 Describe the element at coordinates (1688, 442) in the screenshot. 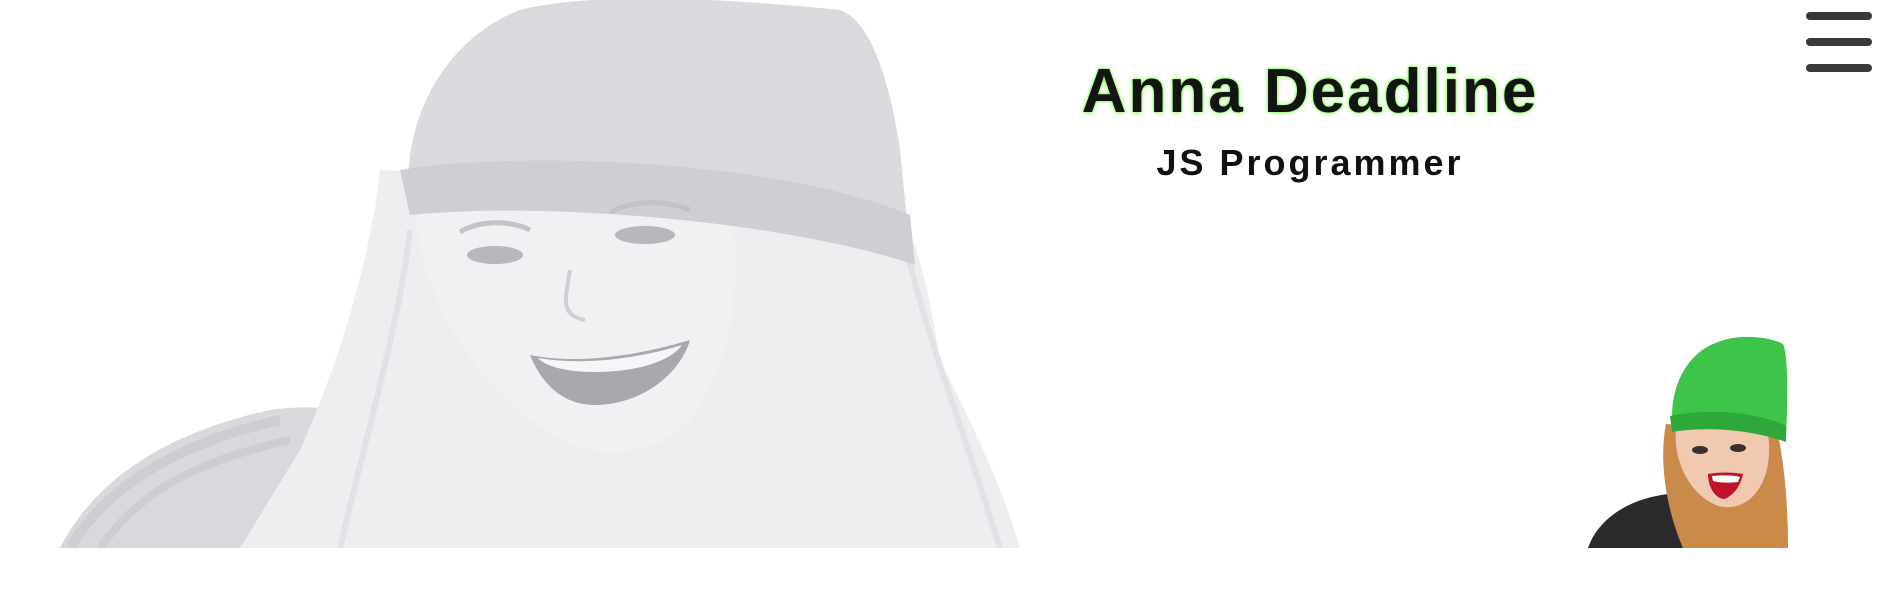

I see `avatar-portrait-image` at that location.